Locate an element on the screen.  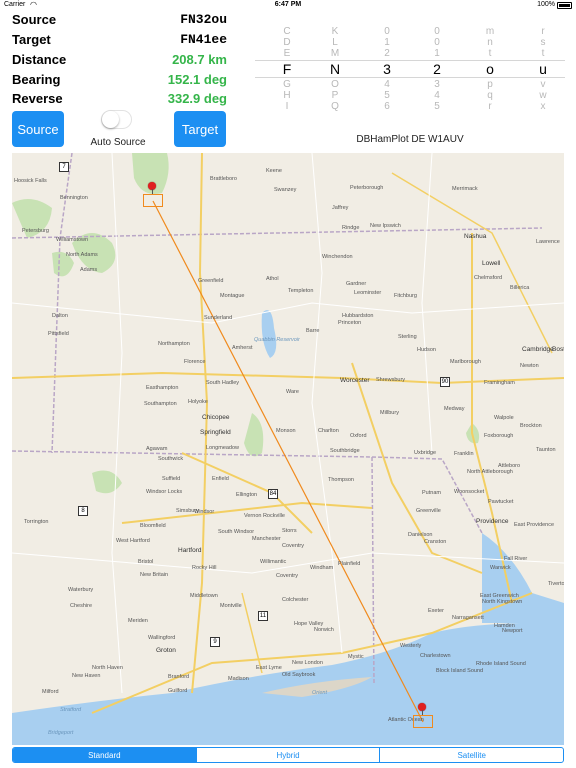
map-place-label: Uxbridge is located at coordinates (425, 453).